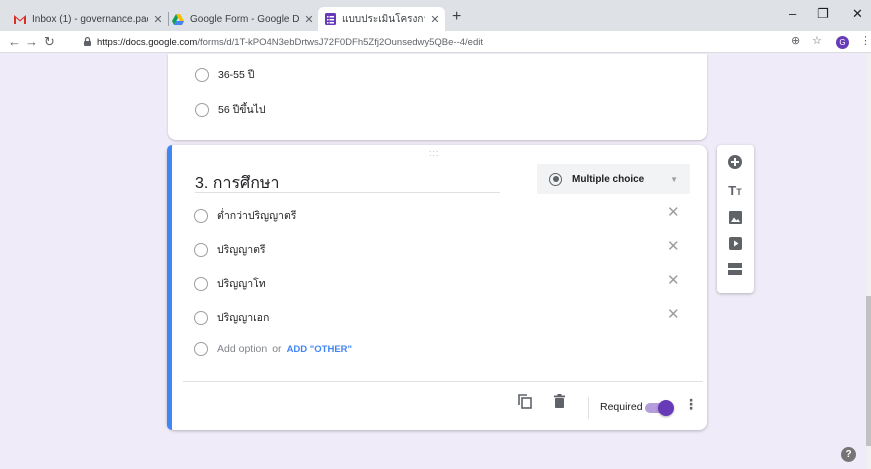 The image size is (871, 469). I want to click on add-section-icon, so click(735, 269).